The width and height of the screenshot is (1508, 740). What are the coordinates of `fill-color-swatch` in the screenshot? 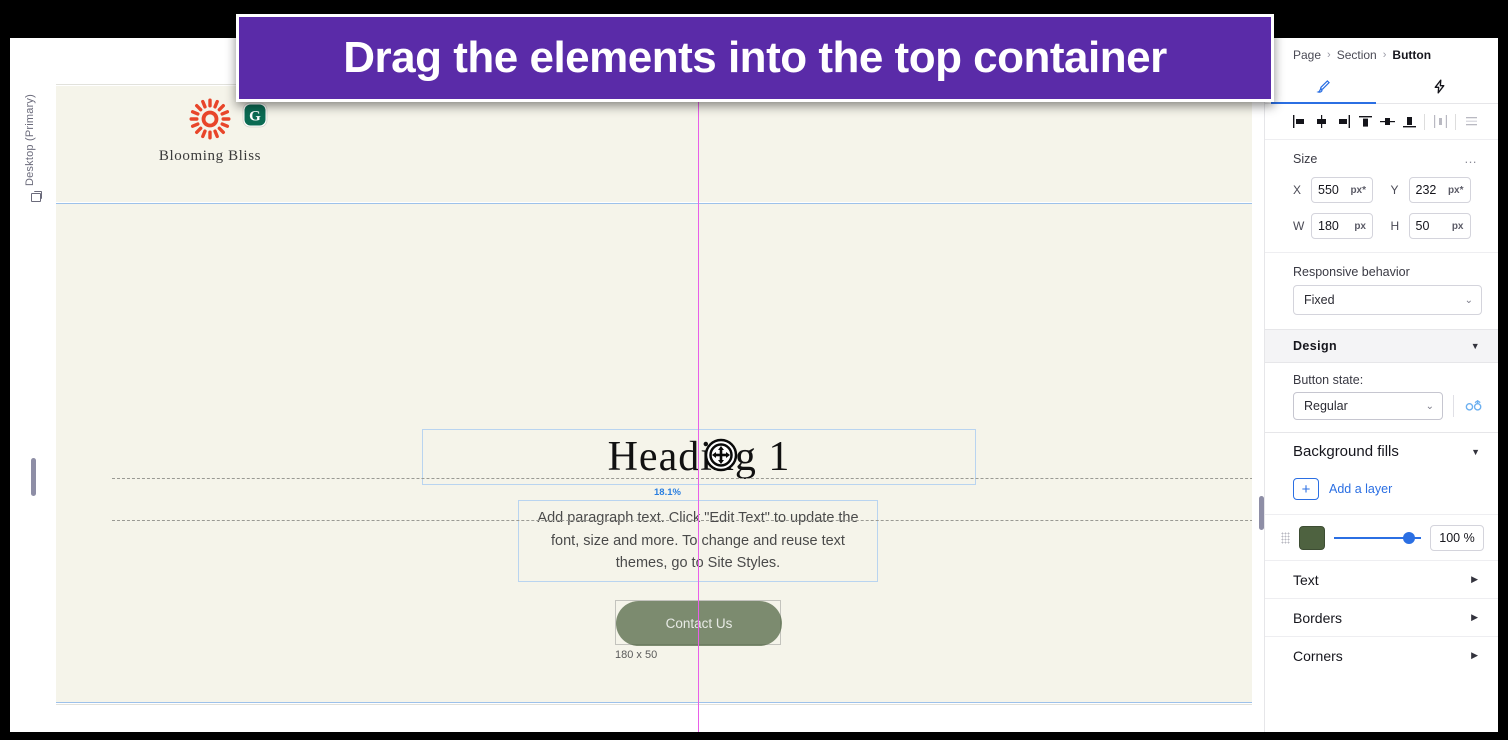 It's located at (1312, 537).